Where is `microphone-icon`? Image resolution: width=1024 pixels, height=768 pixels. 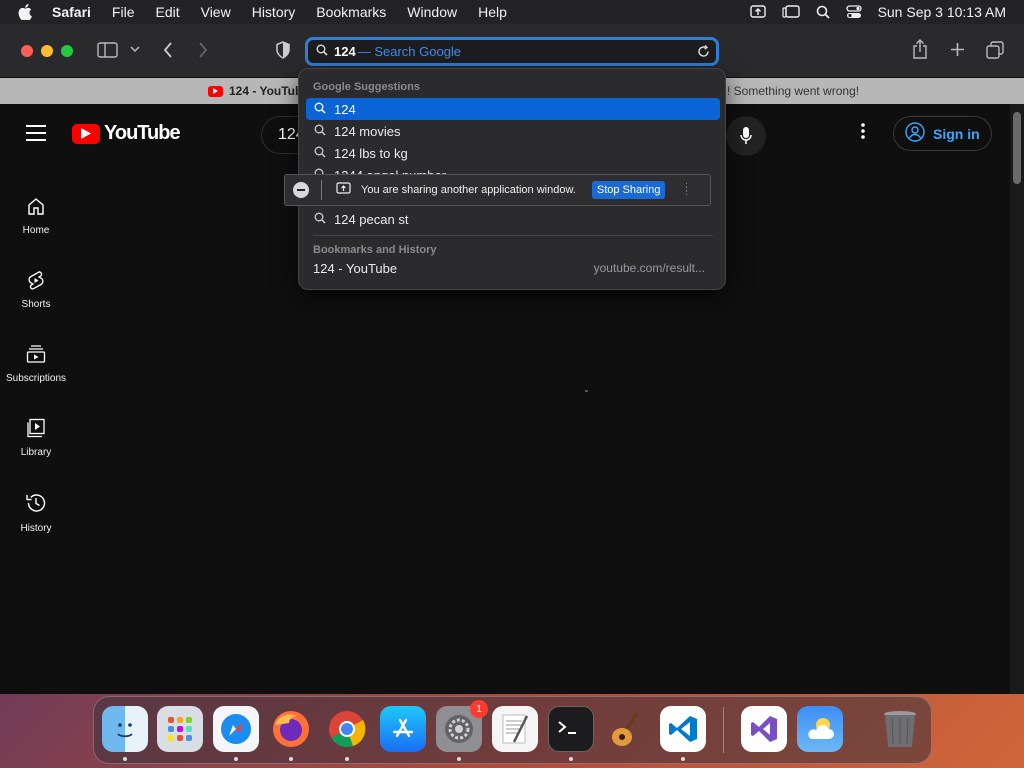 microphone-icon is located at coordinates (746, 136).